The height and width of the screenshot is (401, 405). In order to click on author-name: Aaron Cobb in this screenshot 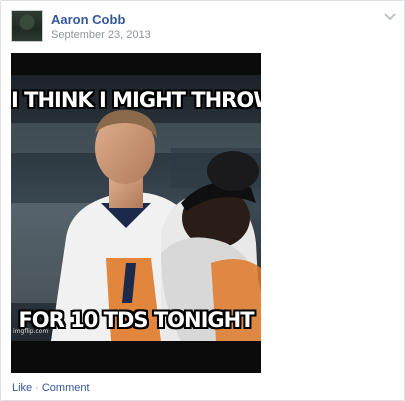, I will do `click(88, 19)`.